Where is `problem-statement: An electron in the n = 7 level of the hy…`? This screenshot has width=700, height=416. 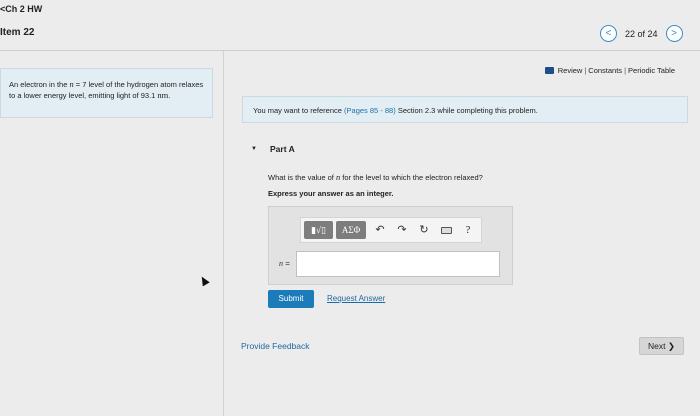 problem-statement: An electron in the n = 7 level of the hy… is located at coordinates (109, 90).